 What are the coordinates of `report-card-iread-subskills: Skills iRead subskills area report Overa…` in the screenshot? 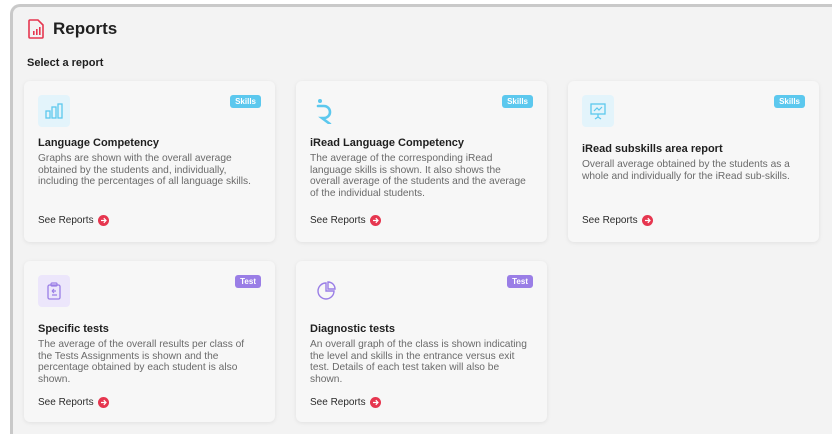 It's located at (693, 161).